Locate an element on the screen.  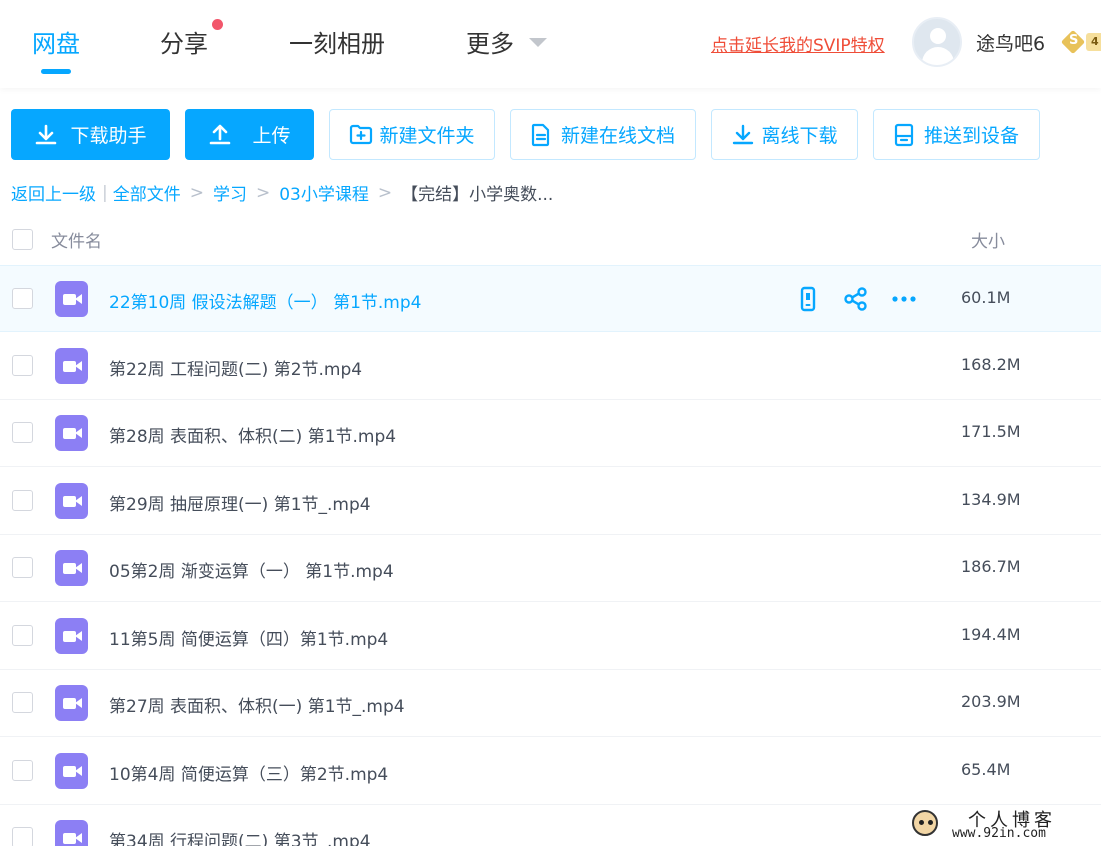
file-row: 第22周 工程问题(二) 第2节.mp4 168.2M is located at coordinates (550, 366).